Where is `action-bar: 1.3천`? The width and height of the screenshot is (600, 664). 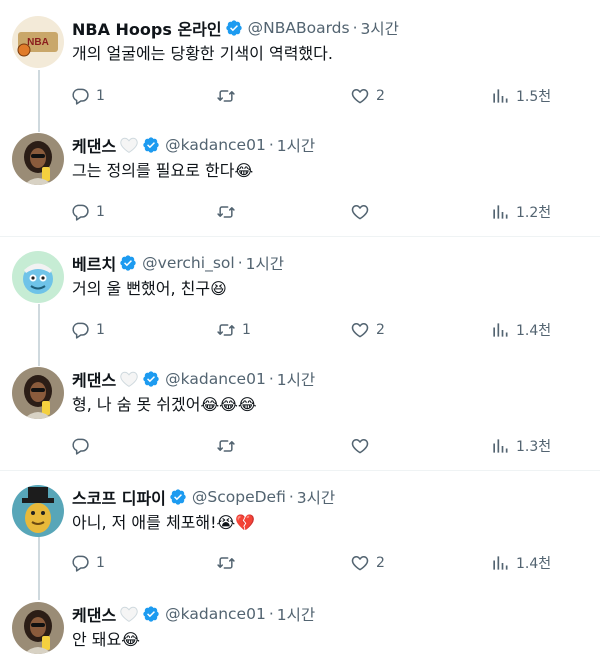 action-bar: 1.3천 is located at coordinates (315, 446).